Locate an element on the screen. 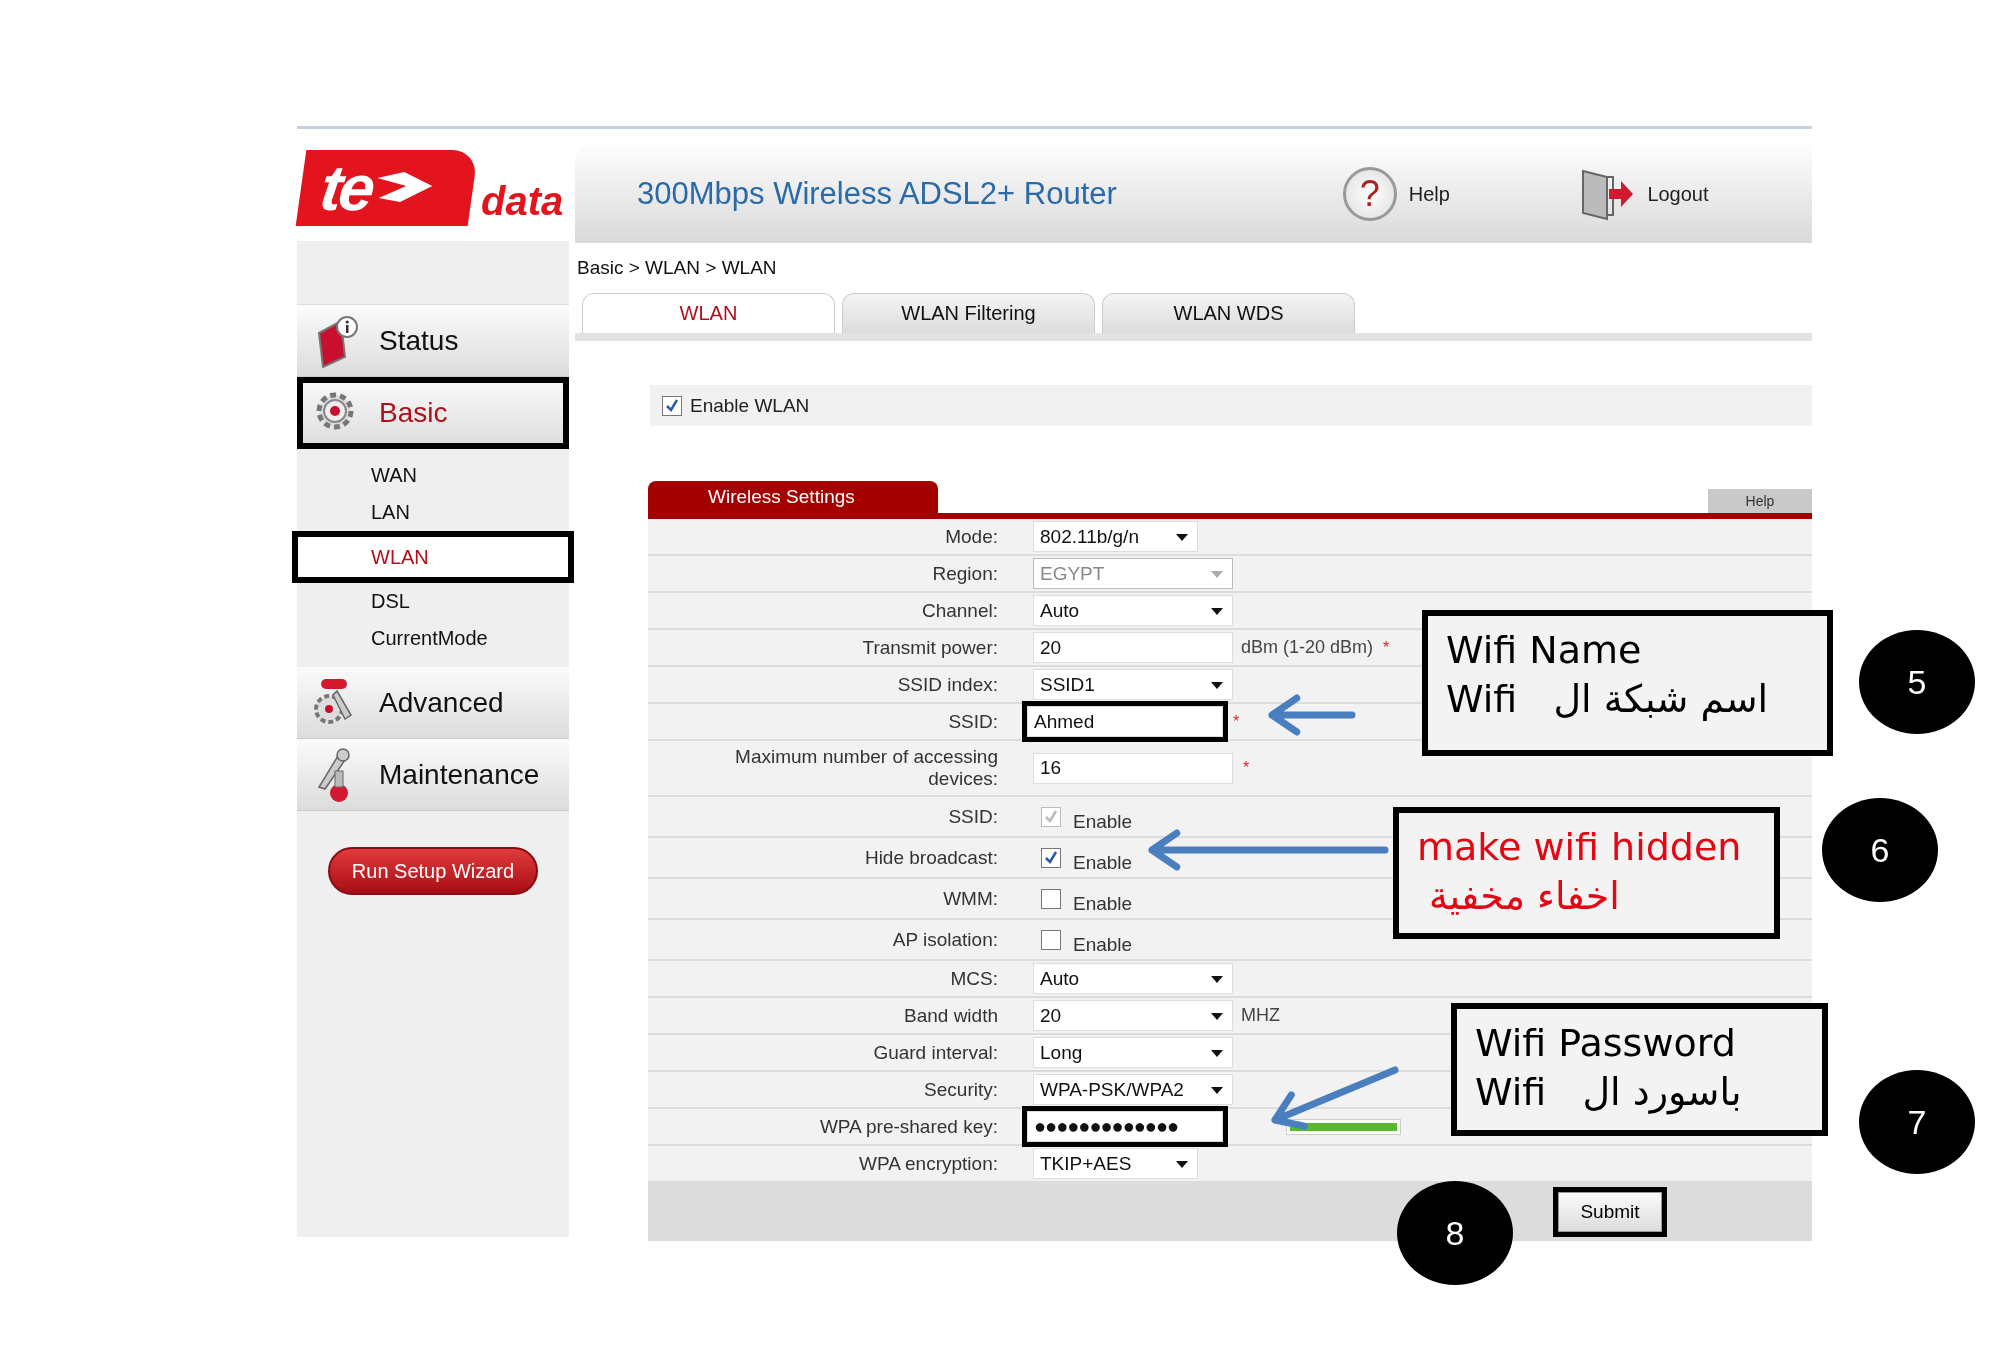 This screenshot has width=1995, height=1367. help-icon: ? is located at coordinates (1369, 194).